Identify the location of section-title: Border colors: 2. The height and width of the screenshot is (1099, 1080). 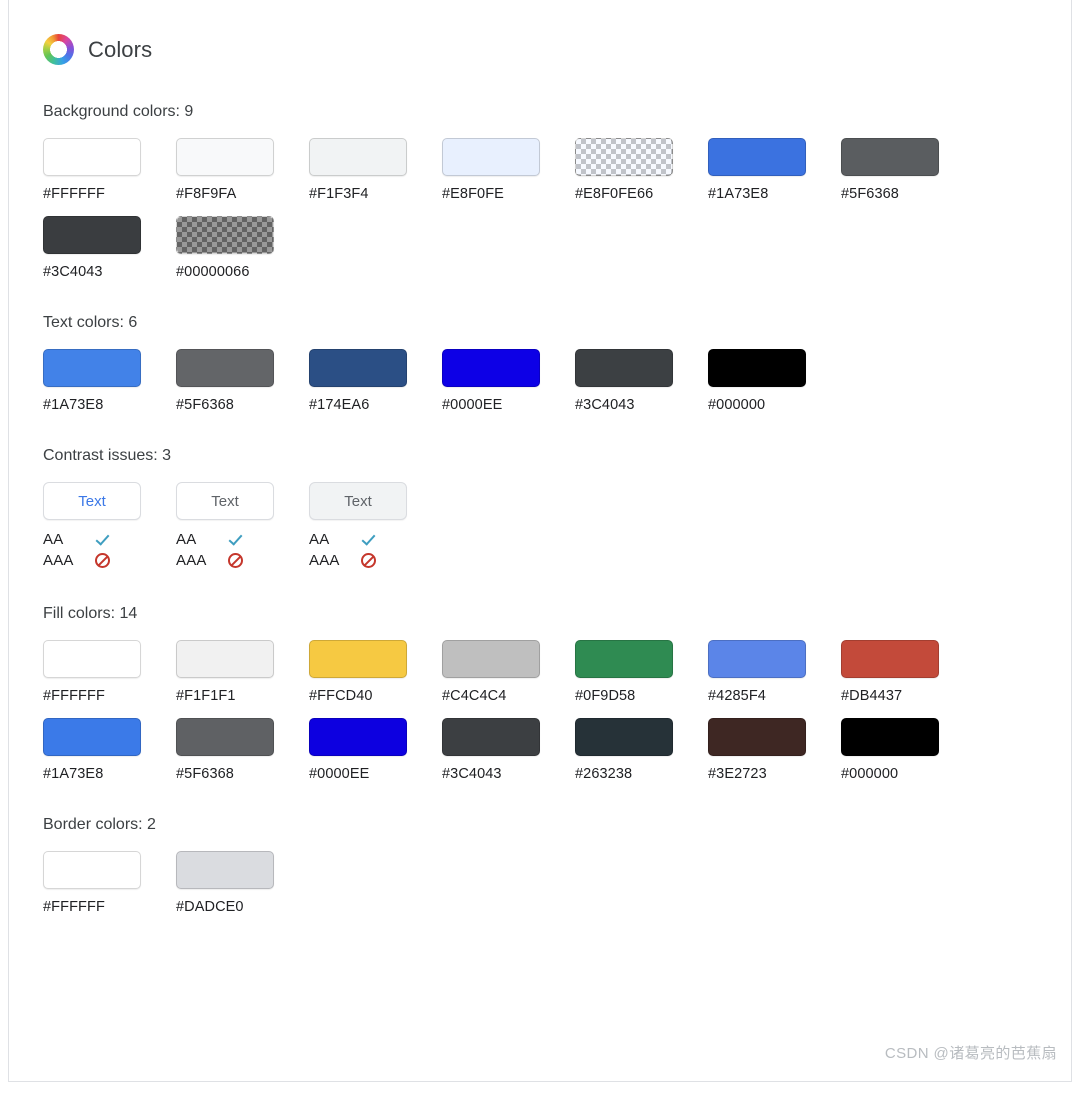
(99, 824).